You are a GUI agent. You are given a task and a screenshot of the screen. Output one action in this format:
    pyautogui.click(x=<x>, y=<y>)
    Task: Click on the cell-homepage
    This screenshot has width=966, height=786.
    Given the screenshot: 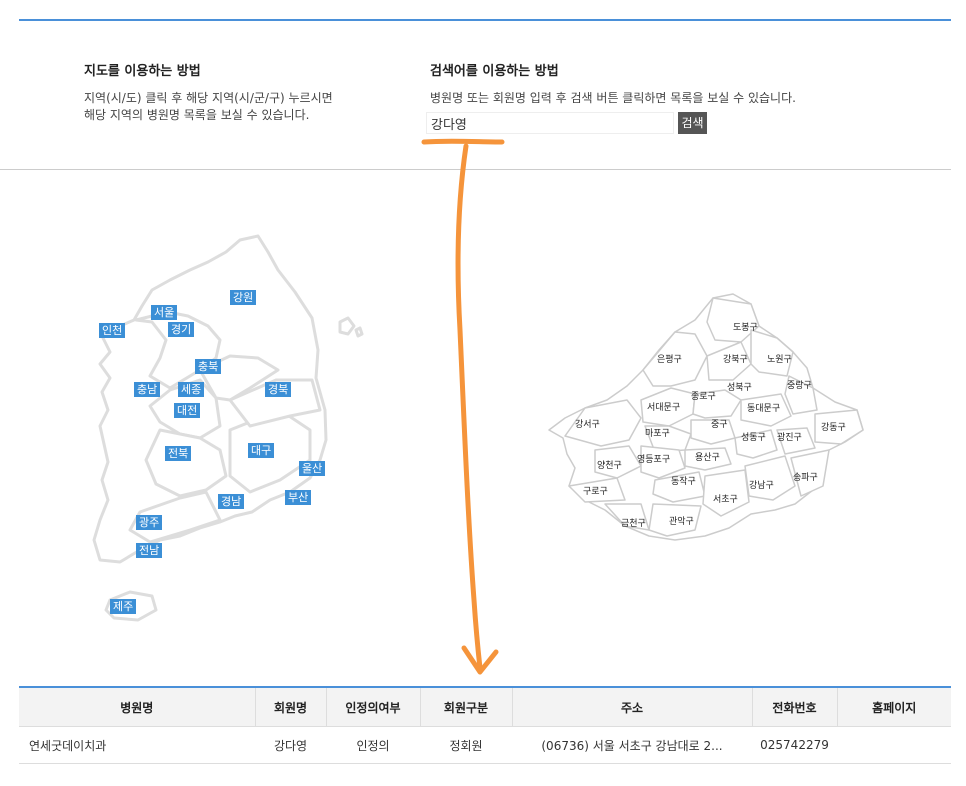 What is the action you would take?
    pyautogui.click(x=894, y=745)
    